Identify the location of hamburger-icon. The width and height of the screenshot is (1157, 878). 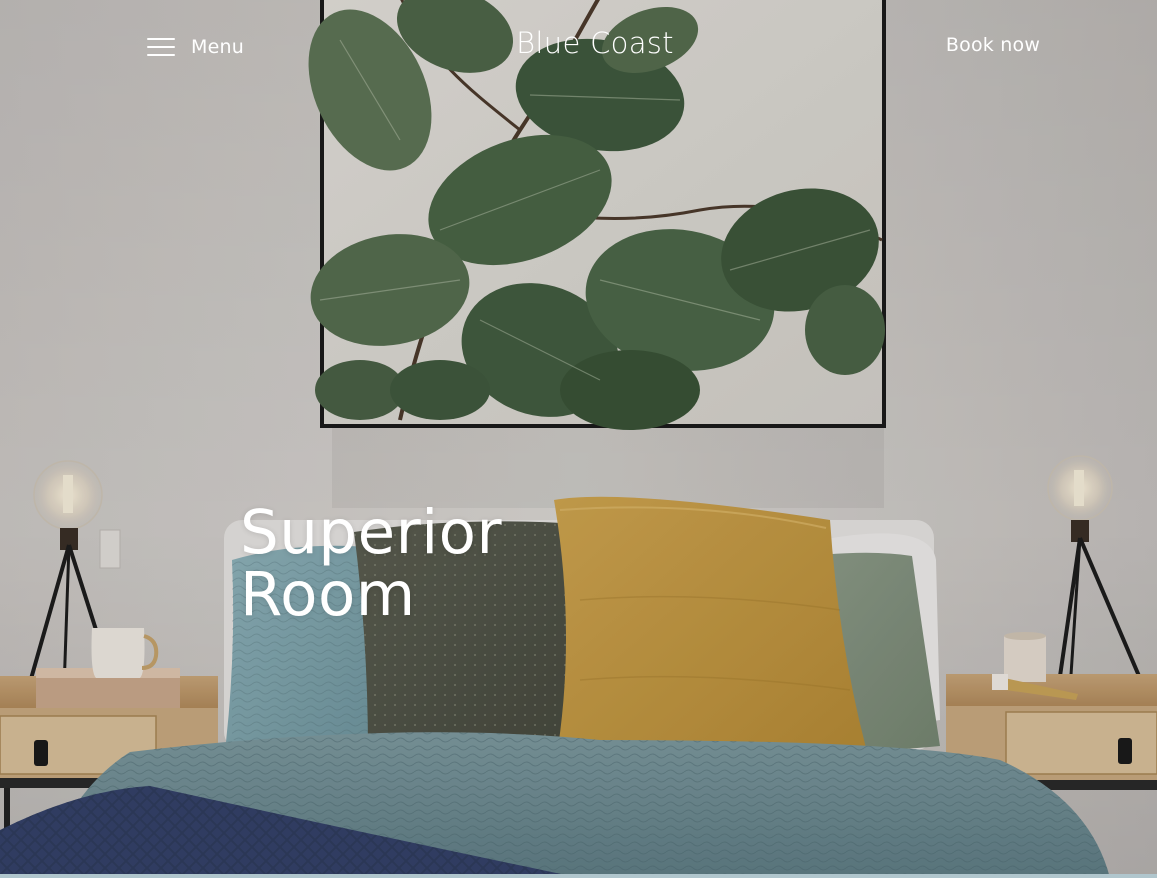
(161, 47).